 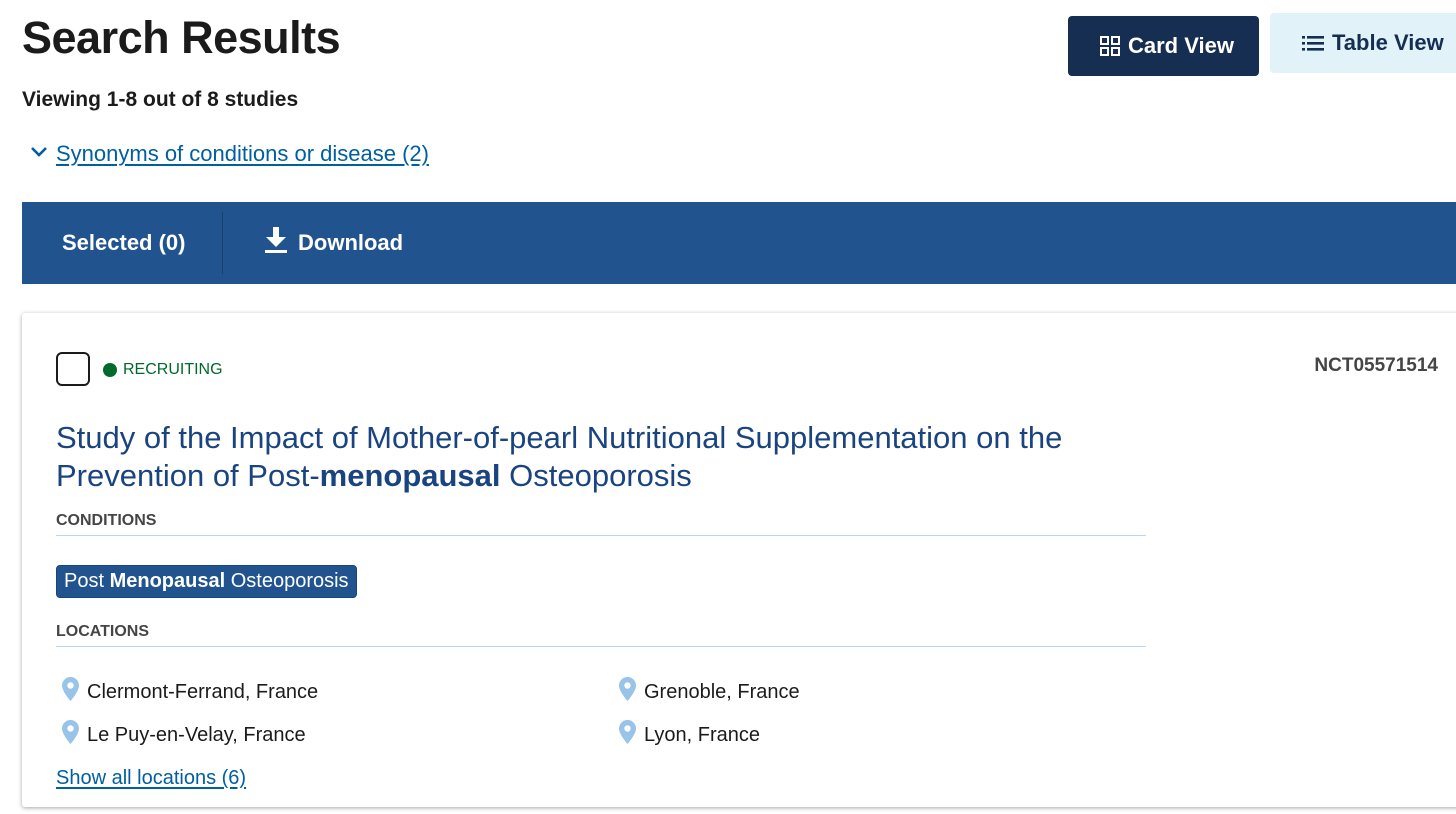 I want to click on locations-label: LOCATIONS, so click(x=103, y=631).